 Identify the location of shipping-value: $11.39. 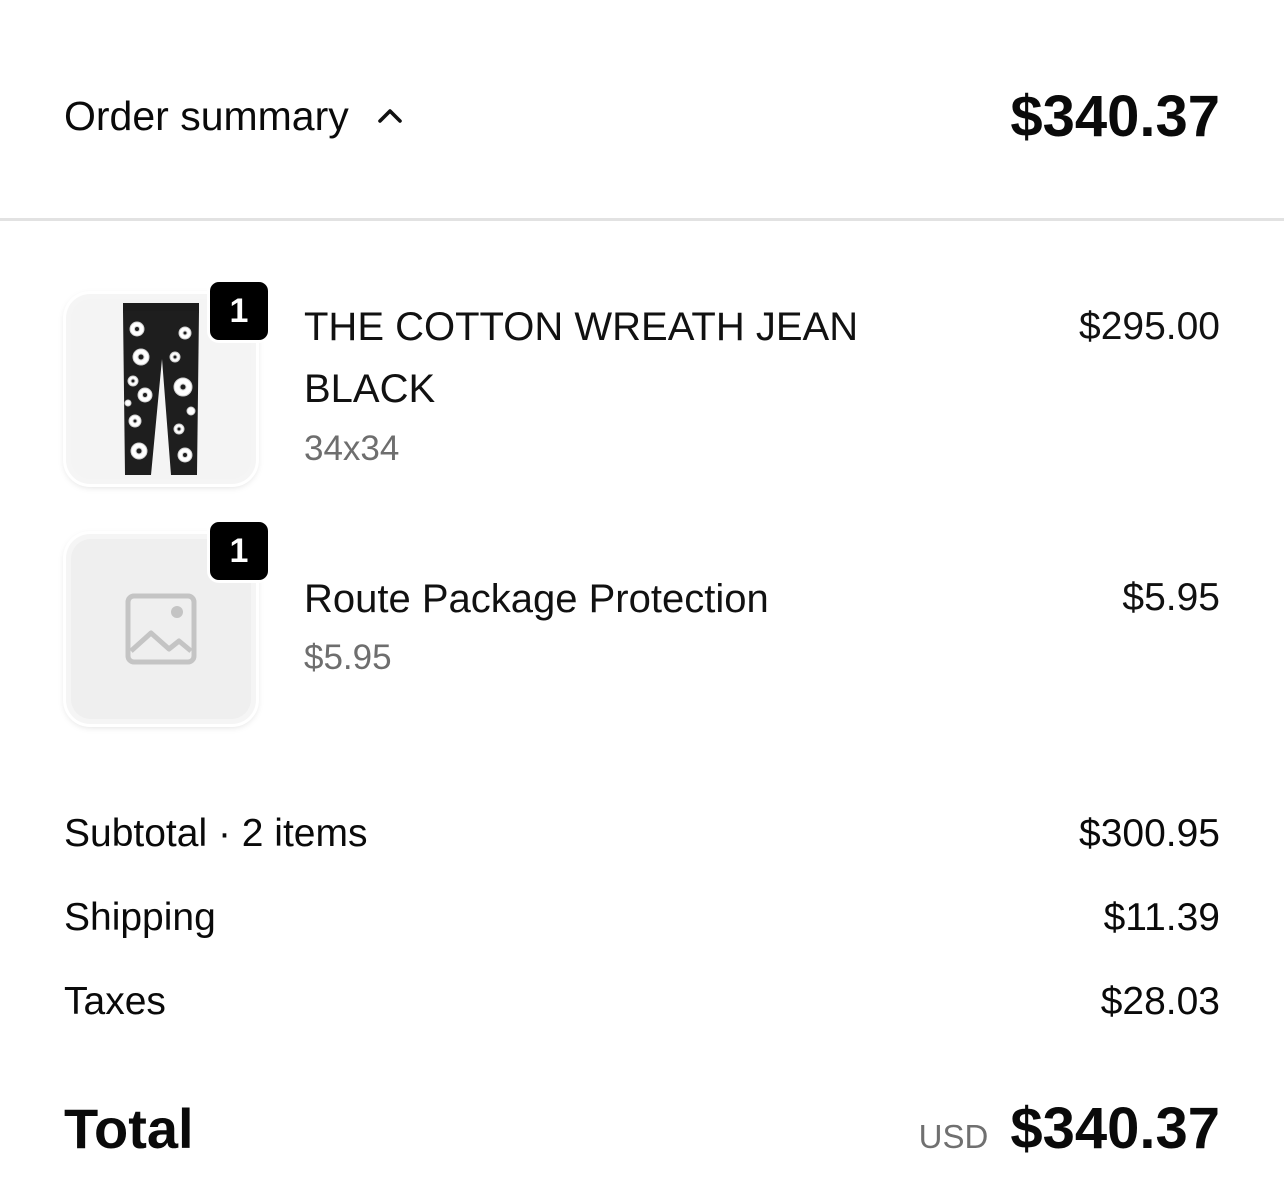
(1161, 917).